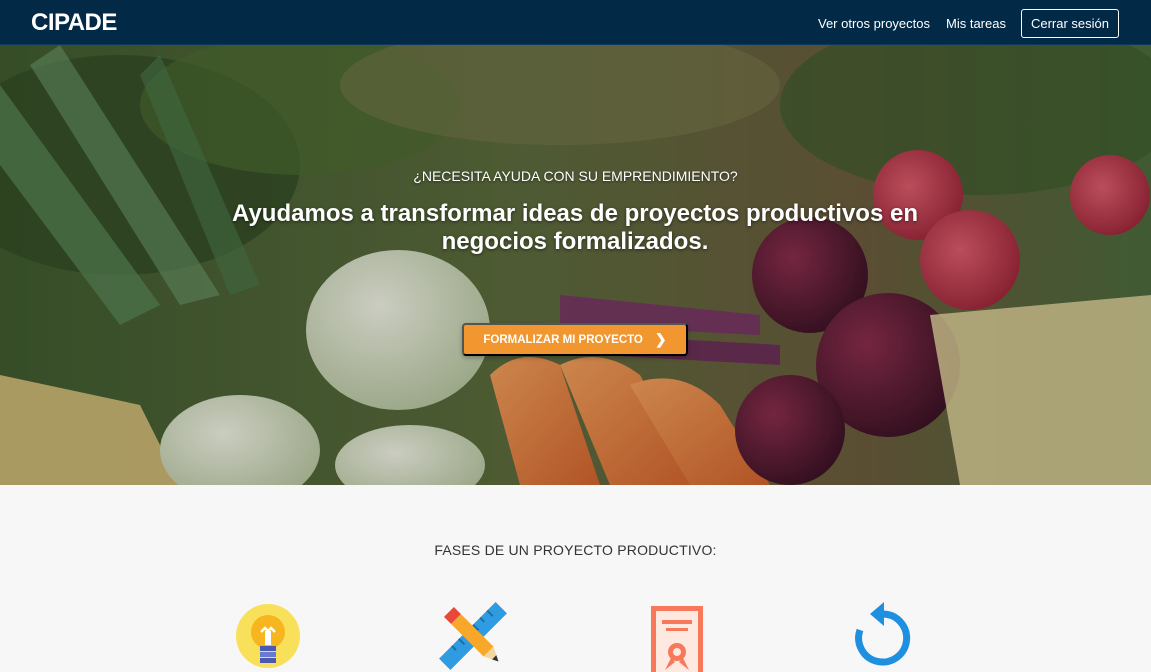 The width and height of the screenshot is (1151, 672). Describe the element at coordinates (575, 550) in the screenshot. I see `phases-heading: FASES DE UN PROYECTO PRODUCTIVO:` at that location.